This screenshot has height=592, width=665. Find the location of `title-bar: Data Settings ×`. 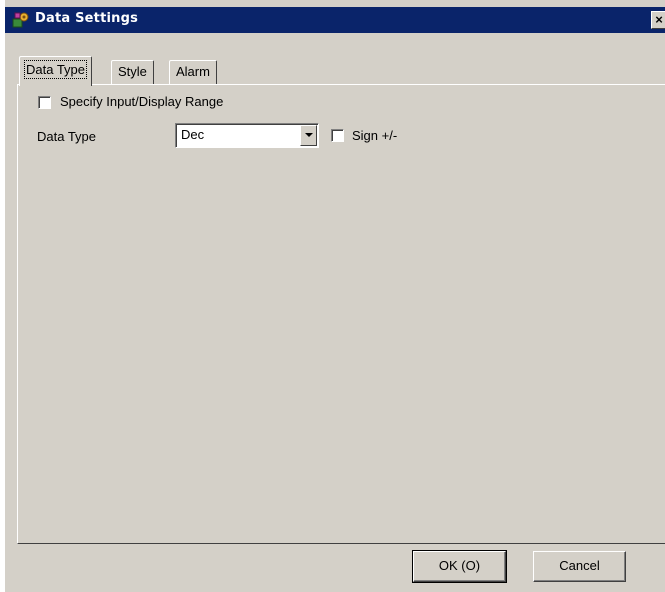

title-bar: Data Settings × is located at coordinates (335, 20).